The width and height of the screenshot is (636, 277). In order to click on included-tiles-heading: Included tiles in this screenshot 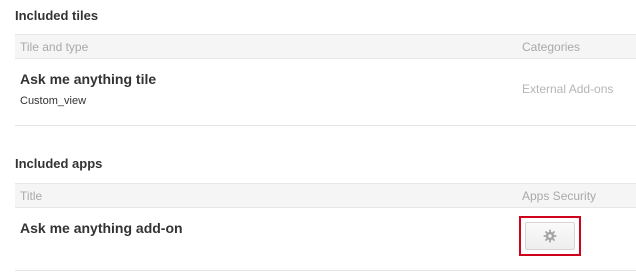, I will do `click(57, 15)`.